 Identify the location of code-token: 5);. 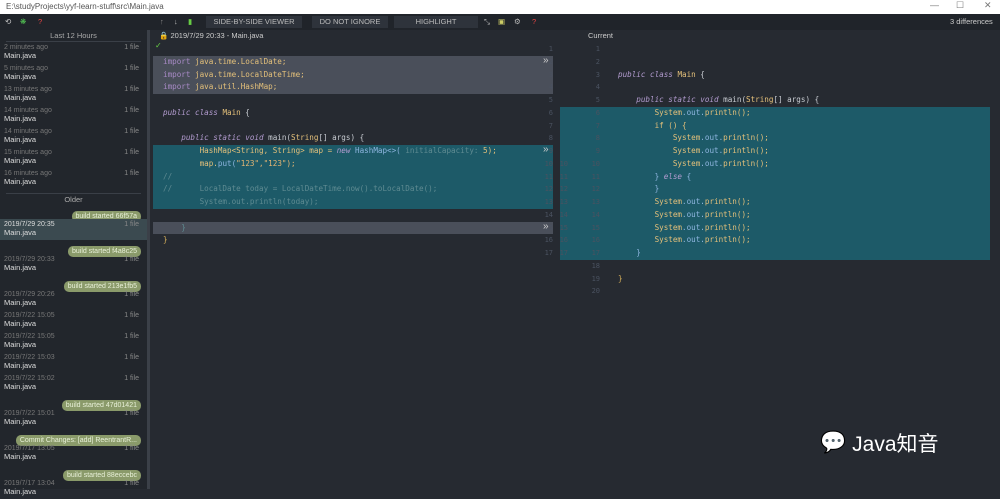
(490, 150).